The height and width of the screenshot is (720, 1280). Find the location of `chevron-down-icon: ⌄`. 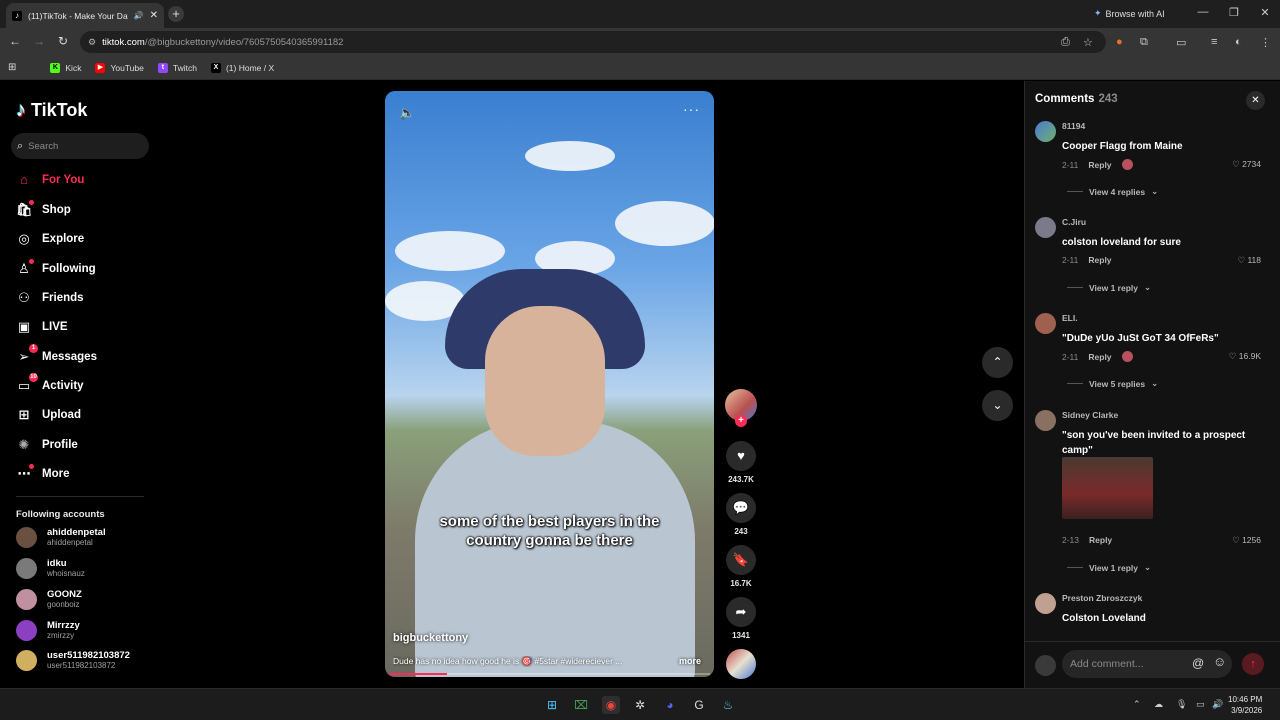

chevron-down-icon: ⌄ is located at coordinates (997, 405).